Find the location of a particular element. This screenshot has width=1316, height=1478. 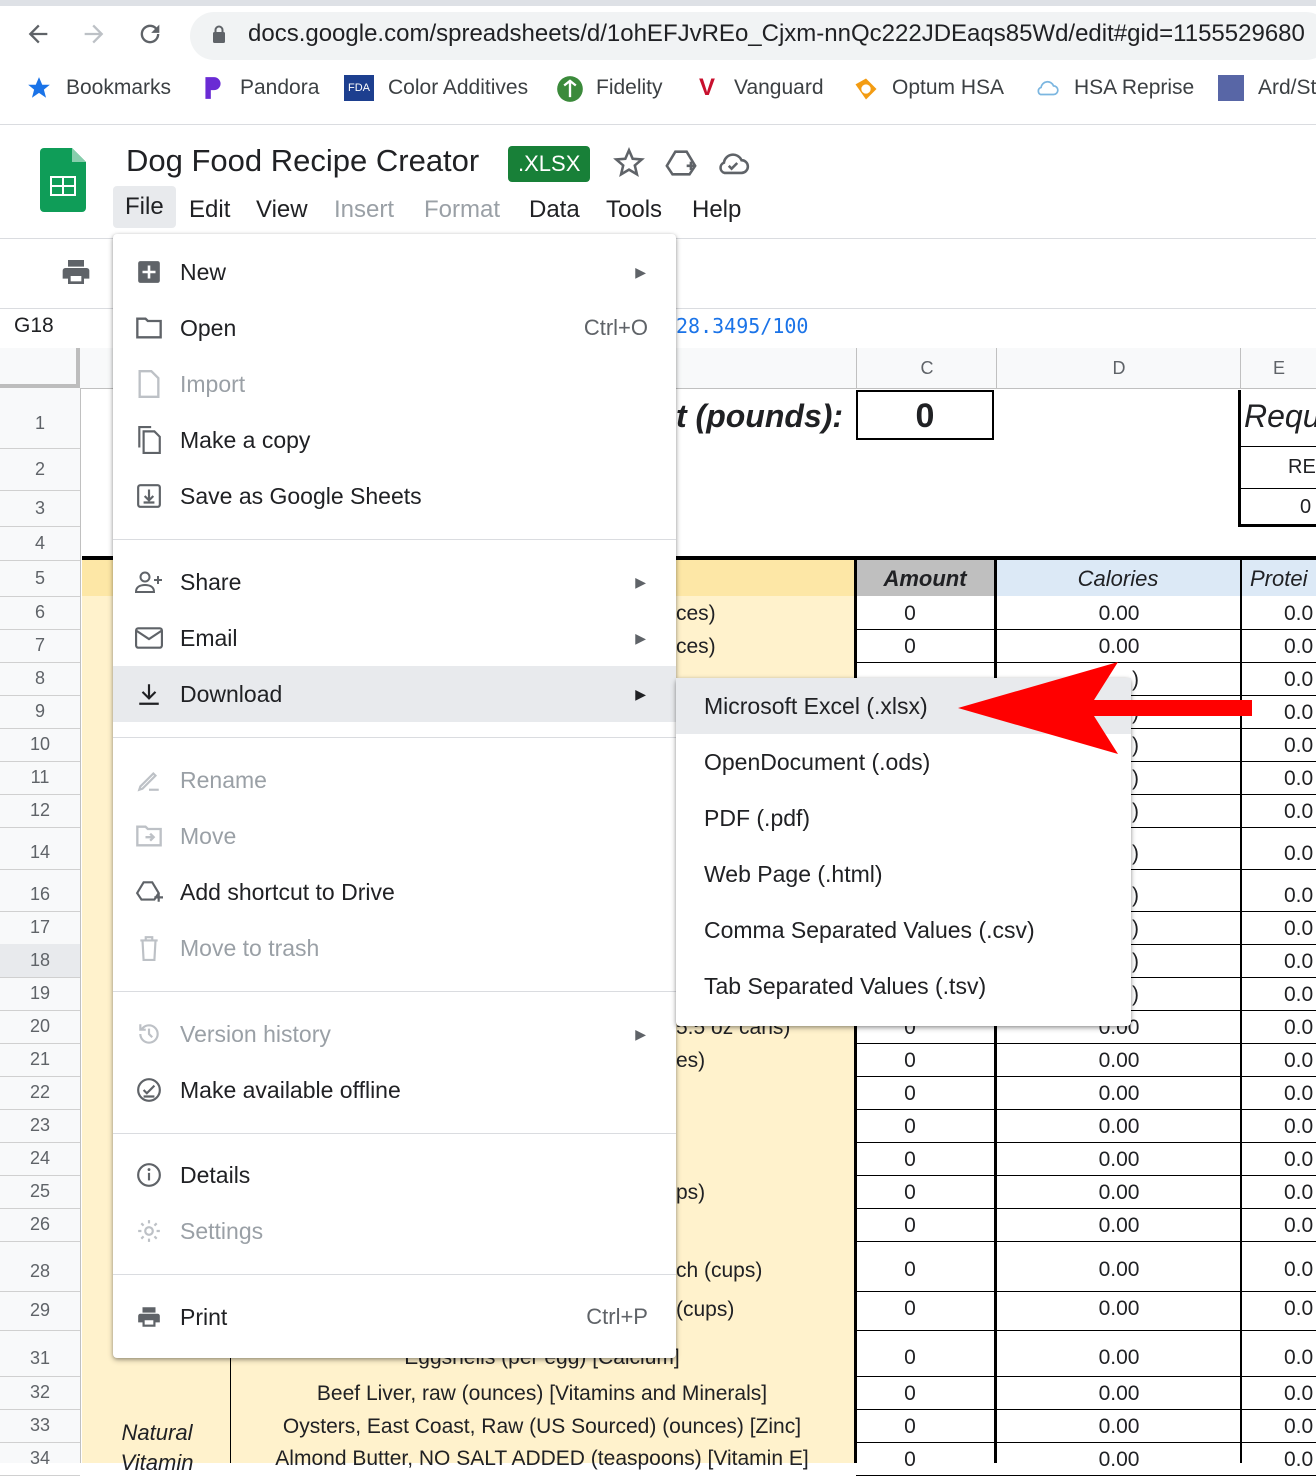

row-number: 3 is located at coordinates (40, 508).